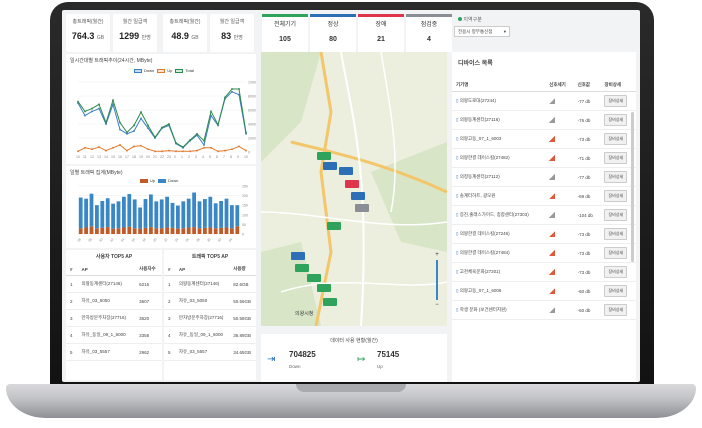 The width and height of the screenshot is (702, 428). I want to click on map-zoom-control: + −, so click(437, 284).